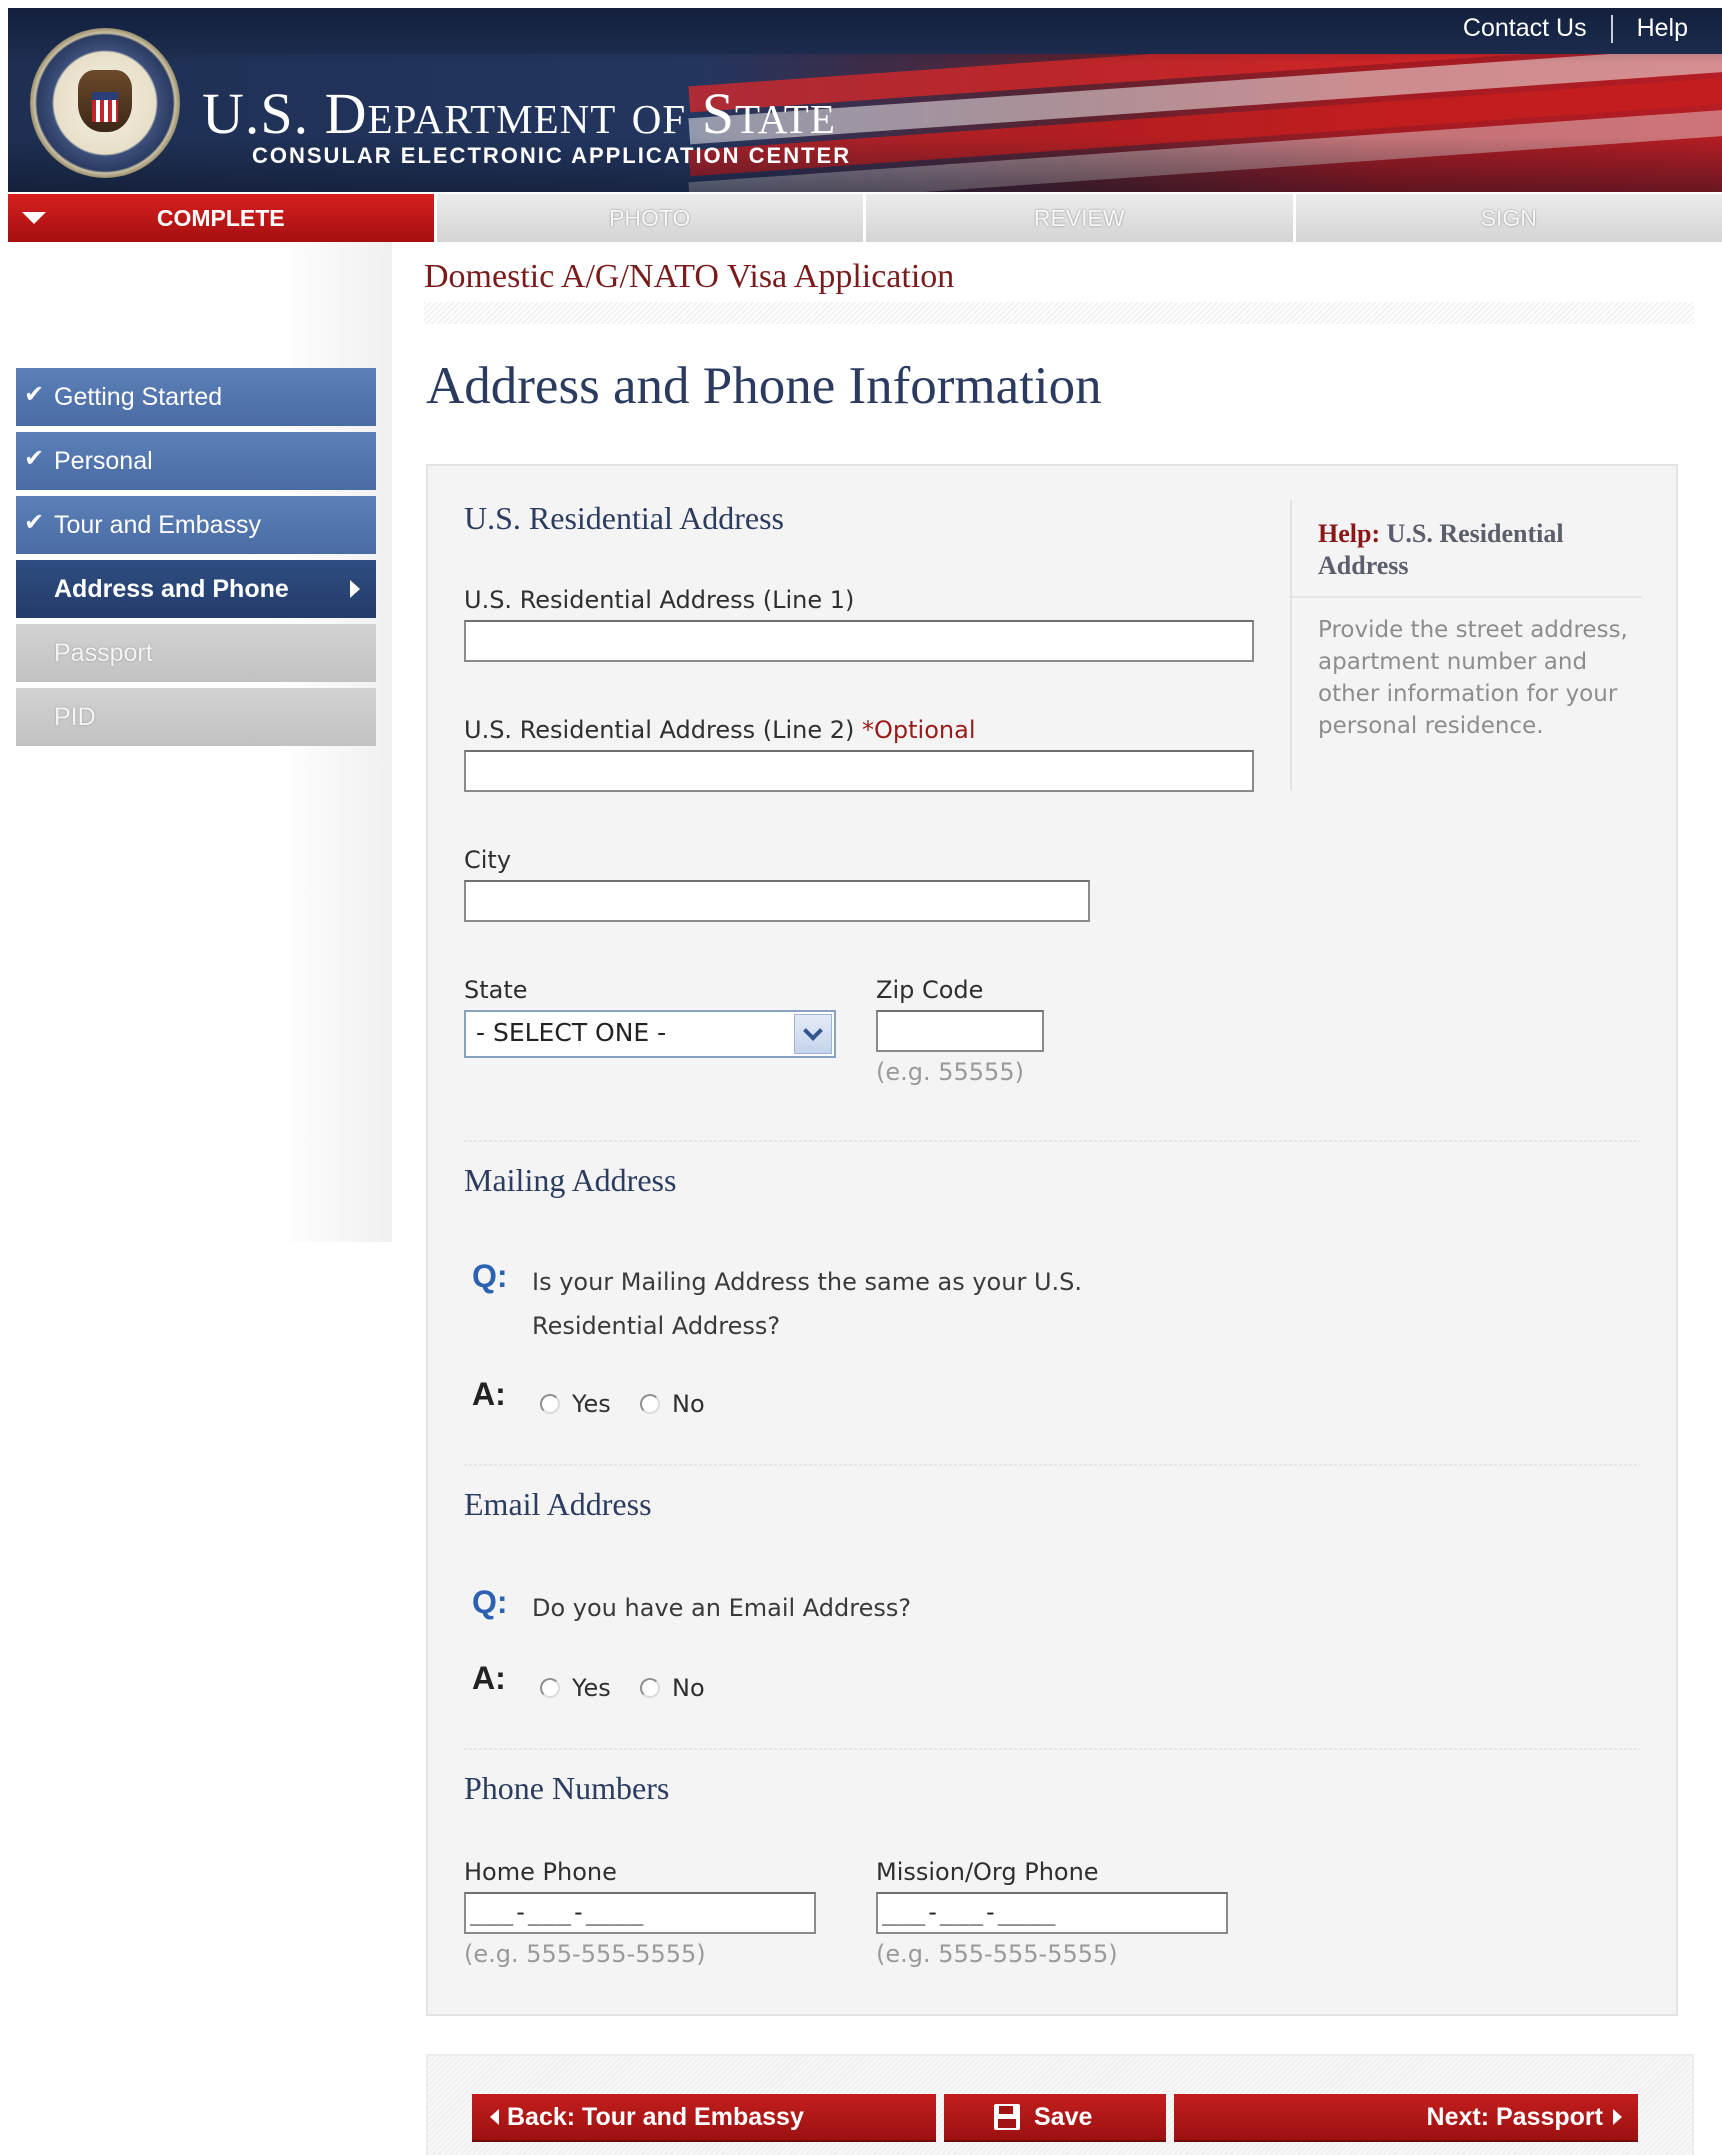 The height and width of the screenshot is (2155, 1722). Describe the element at coordinates (650, 1404) in the screenshot. I see `mailing-same-no-radio` at that location.